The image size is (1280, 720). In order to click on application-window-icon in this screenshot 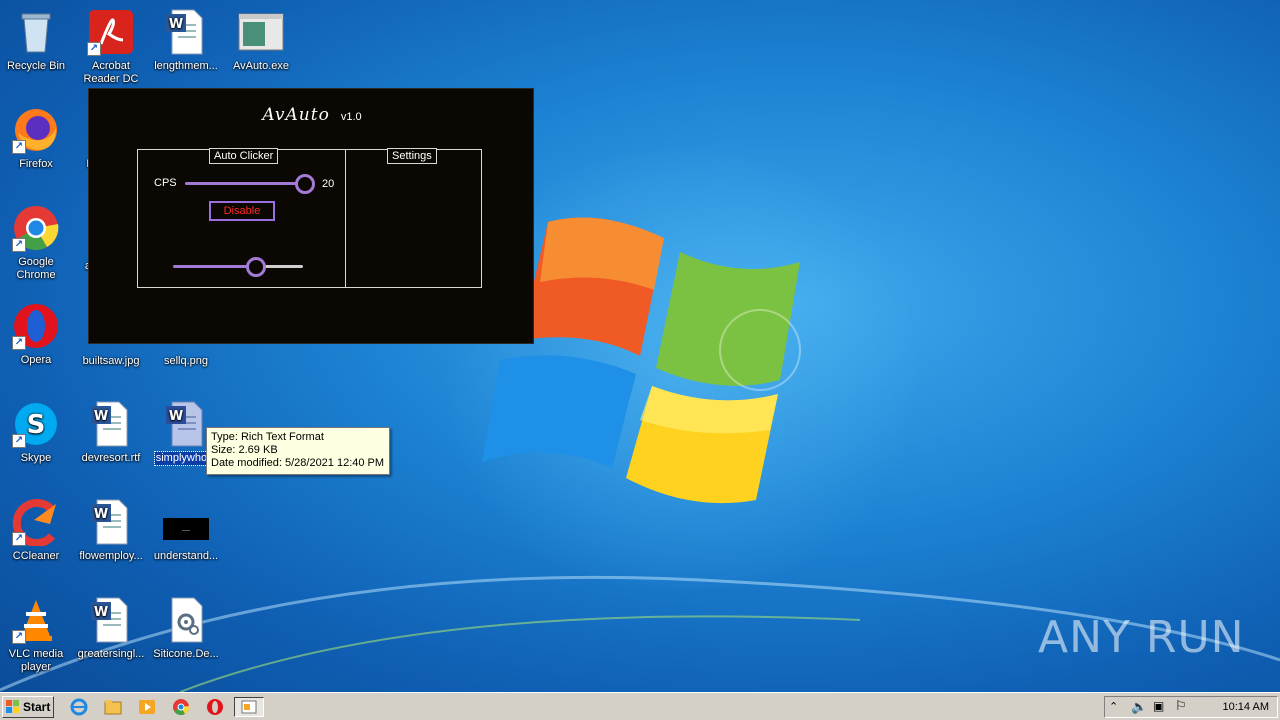, I will do `click(261, 32)`.